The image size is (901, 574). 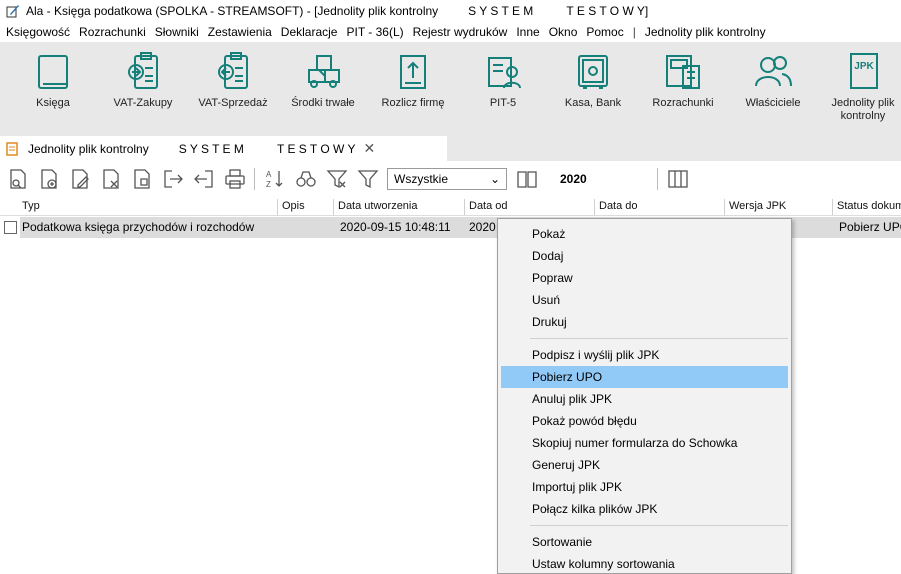 I want to click on edit-button, so click(x=80, y=179).